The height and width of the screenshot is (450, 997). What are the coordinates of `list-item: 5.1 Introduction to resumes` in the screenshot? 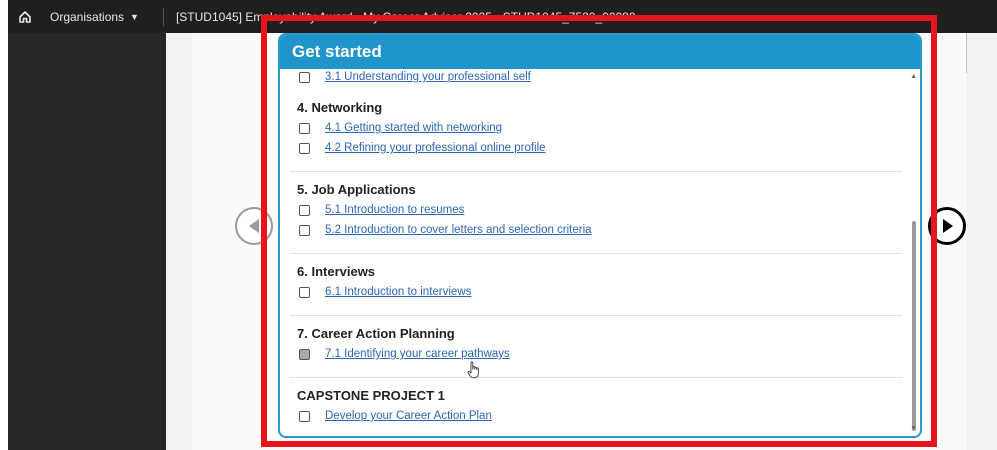 It's located at (602, 210).